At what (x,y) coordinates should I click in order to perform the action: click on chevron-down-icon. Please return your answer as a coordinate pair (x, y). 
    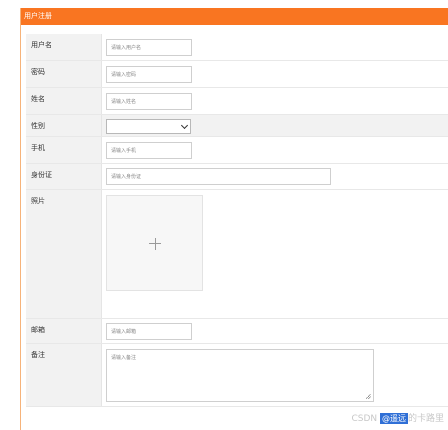
    Looking at the image, I should click on (184, 125).